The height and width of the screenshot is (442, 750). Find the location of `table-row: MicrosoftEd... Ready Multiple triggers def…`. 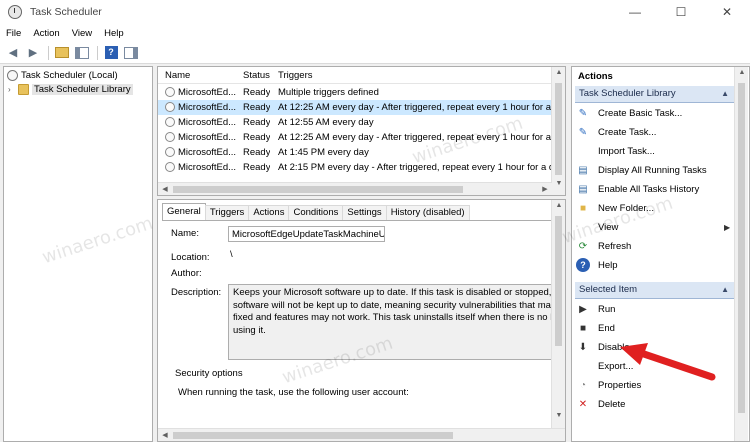

table-row: MicrosoftEd... Ready Multiple triggers def… is located at coordinates (355, 92).